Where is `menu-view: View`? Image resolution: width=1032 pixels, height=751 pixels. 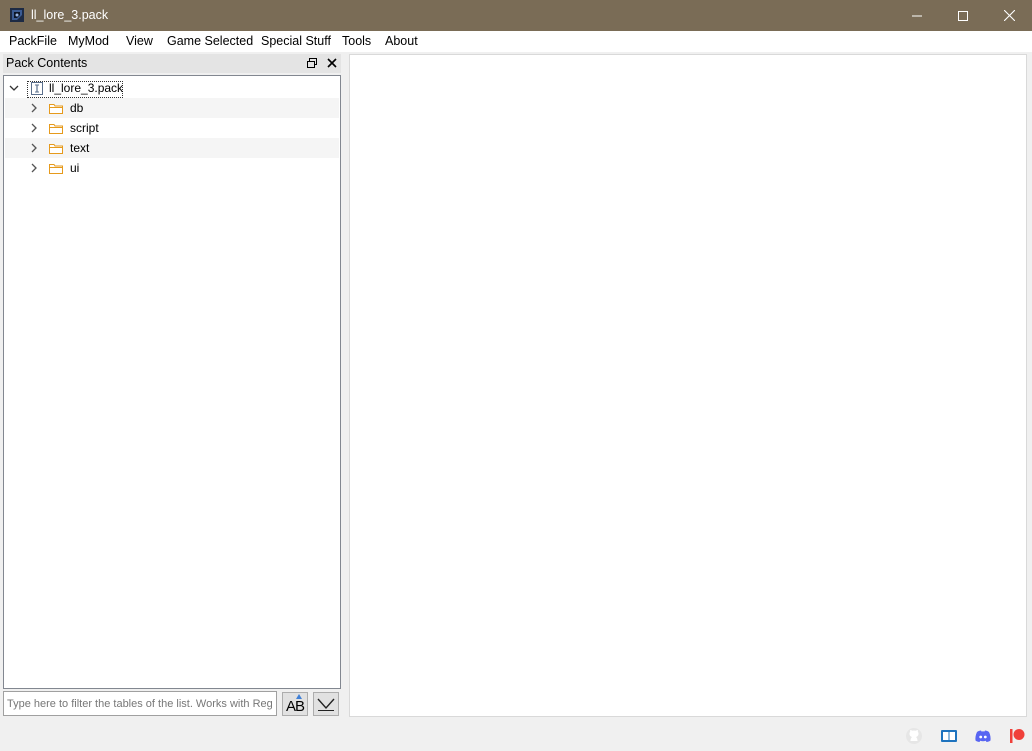 menu-view: View is located at coordinates (139, 41).